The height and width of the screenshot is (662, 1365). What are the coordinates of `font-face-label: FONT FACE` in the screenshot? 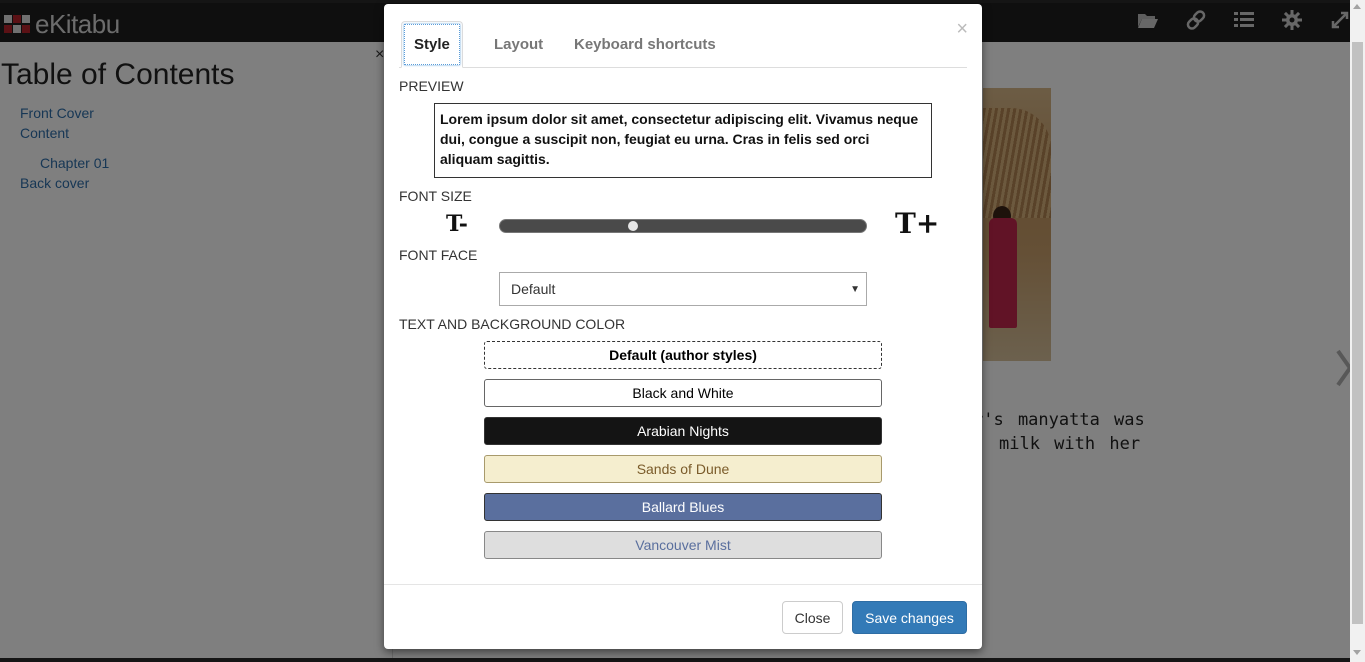 It's located at (438, 255).